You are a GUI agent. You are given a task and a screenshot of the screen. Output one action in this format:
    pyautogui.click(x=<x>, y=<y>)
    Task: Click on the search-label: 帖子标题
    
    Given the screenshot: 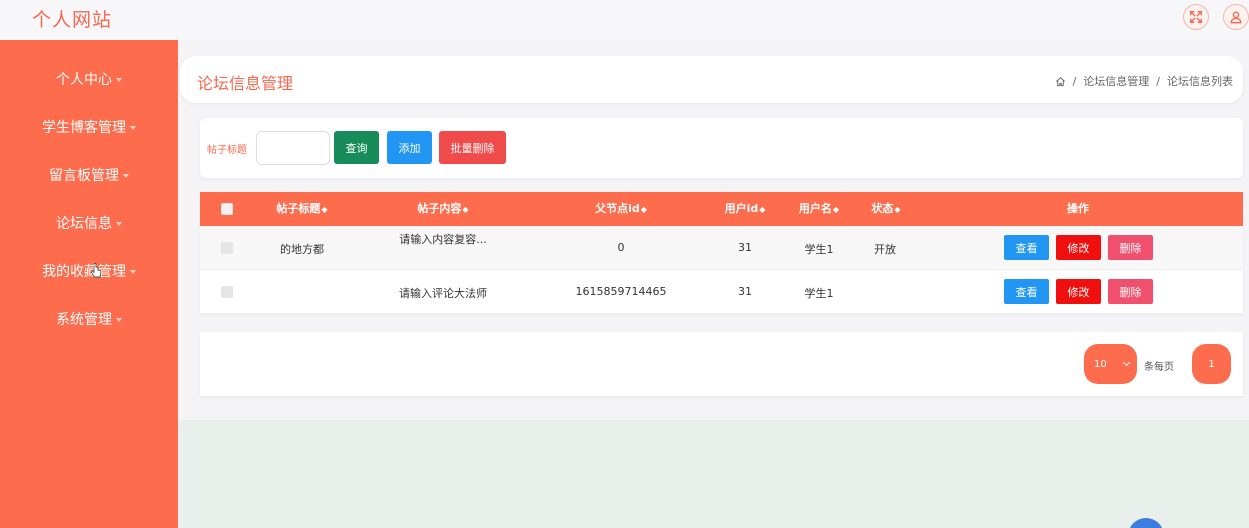 What is the action you would take?
    pyautogui.click(x=227, y=150)
    